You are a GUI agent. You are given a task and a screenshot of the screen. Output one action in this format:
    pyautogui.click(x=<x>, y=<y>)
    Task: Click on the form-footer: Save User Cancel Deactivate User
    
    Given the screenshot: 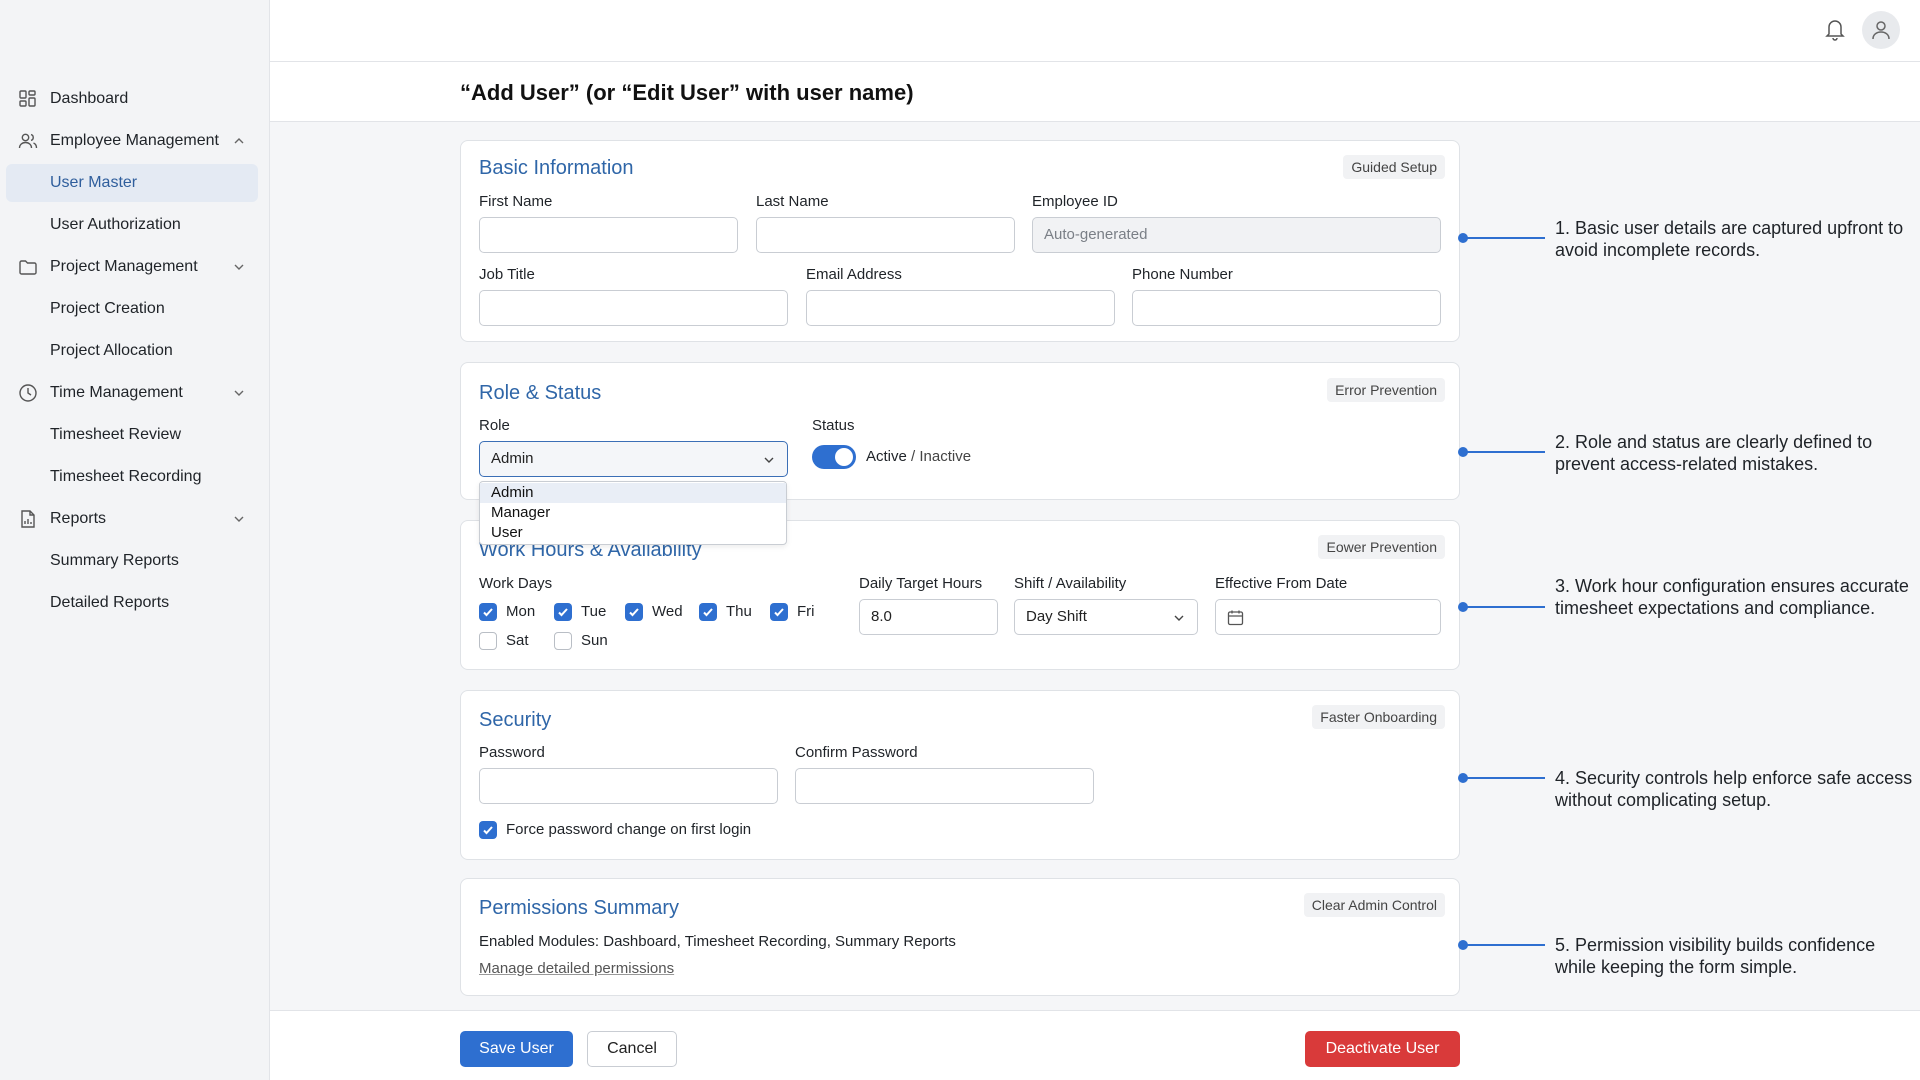 What is the action you would take?
    pyautogui.click(x=1095, y=1045)
    